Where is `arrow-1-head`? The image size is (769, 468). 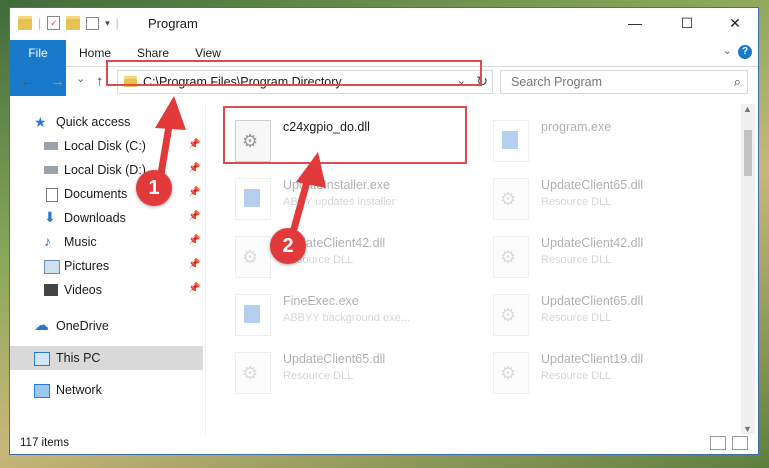
arrow-1-head is located at coordinates (170, 113).